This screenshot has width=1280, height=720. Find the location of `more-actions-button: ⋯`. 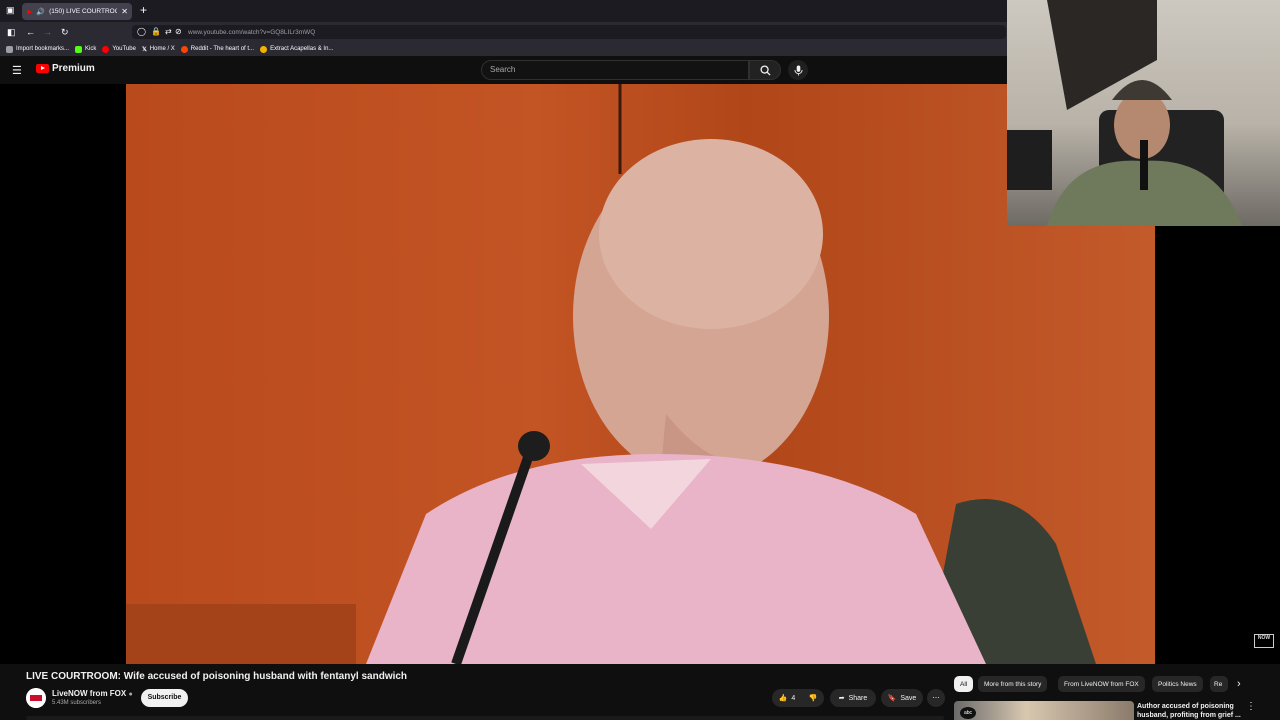

more-actions-button: ⋯ is located at coordinates (936, 698).